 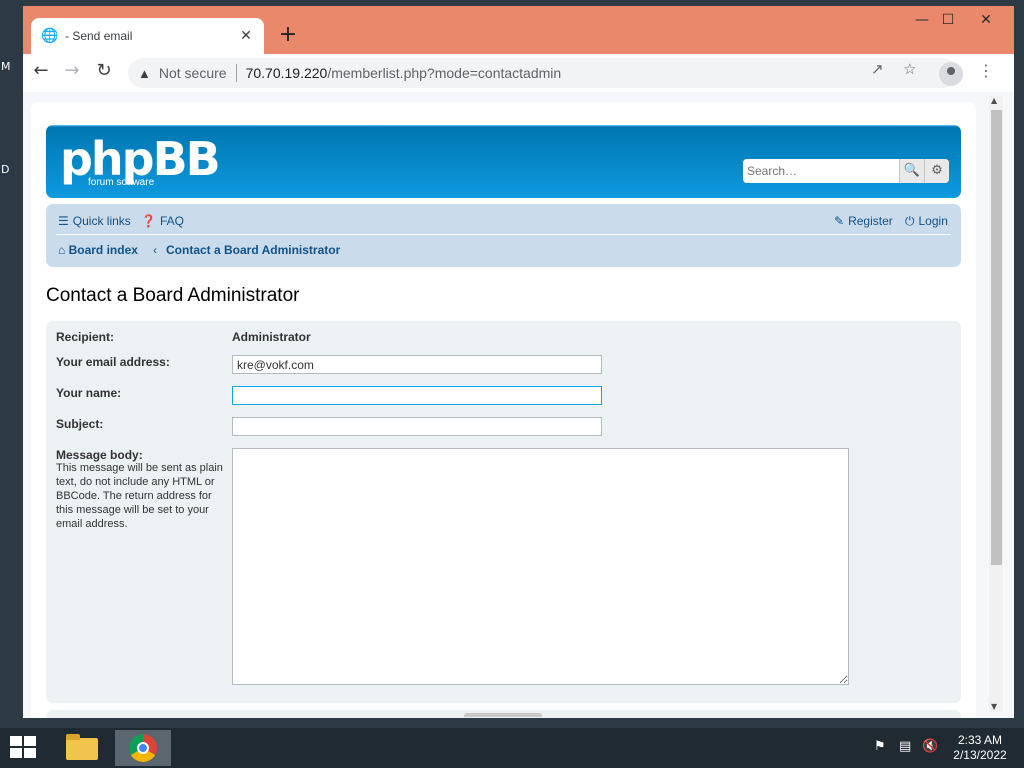 What do you see at coordinates (994, 100) in the screenshot?
I see `scroll-up-icon: ▲` at bounding box center [994, 100].